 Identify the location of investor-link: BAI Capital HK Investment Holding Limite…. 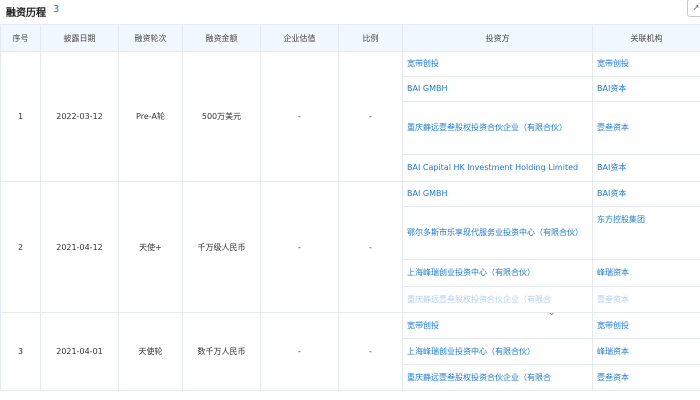
(497, 168).